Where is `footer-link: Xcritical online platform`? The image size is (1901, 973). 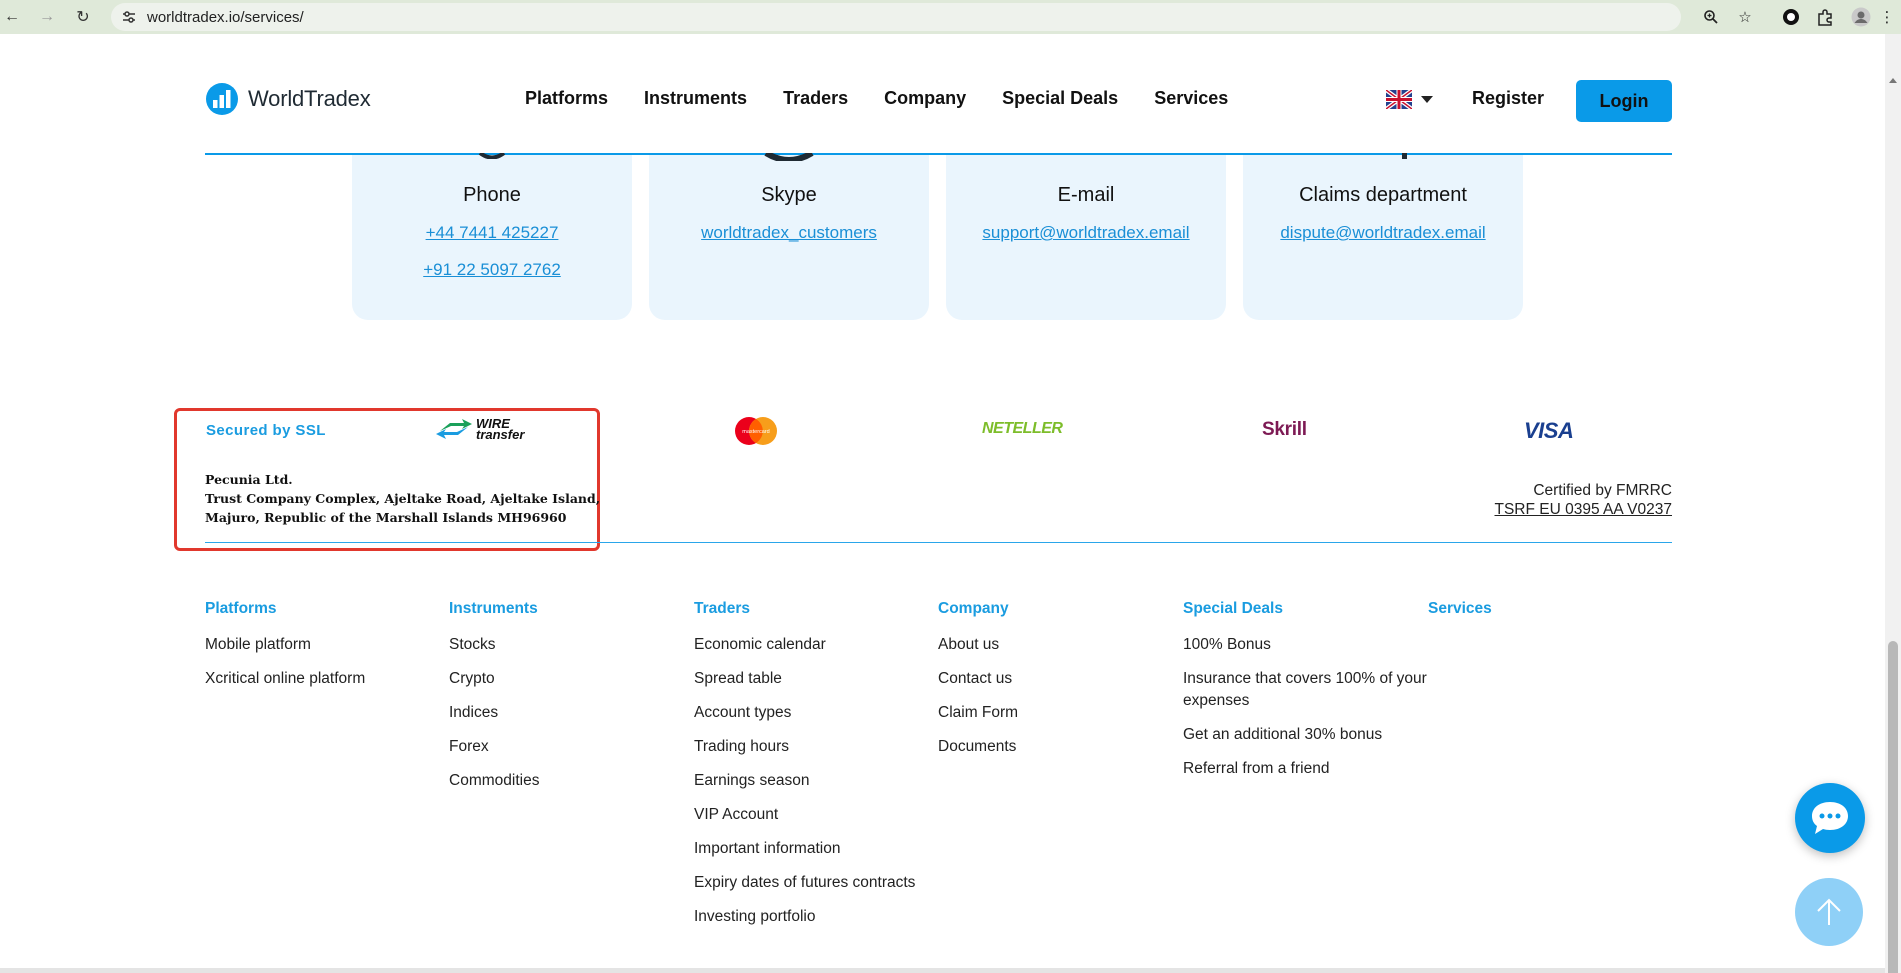 footer-link: Xcritical online platform is located at coordinates (285, 679).